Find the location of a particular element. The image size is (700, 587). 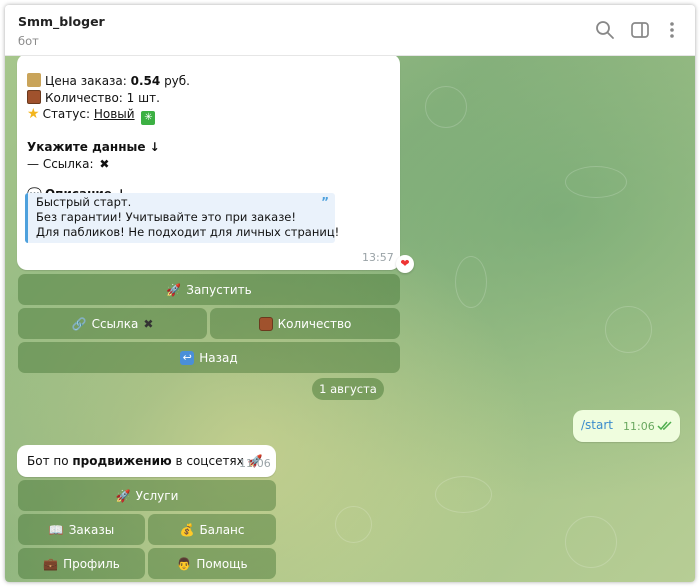

welcome-text-start: Бот по is located at coordinates (50, 461).